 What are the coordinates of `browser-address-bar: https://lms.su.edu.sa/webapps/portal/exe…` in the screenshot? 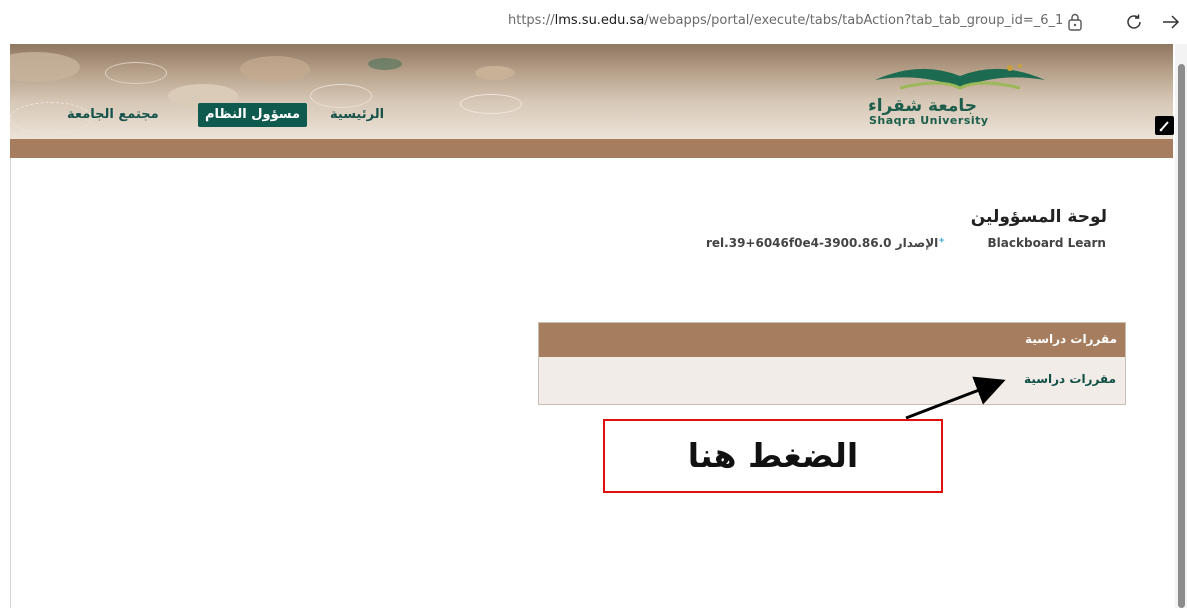 It's located at (593, 22).